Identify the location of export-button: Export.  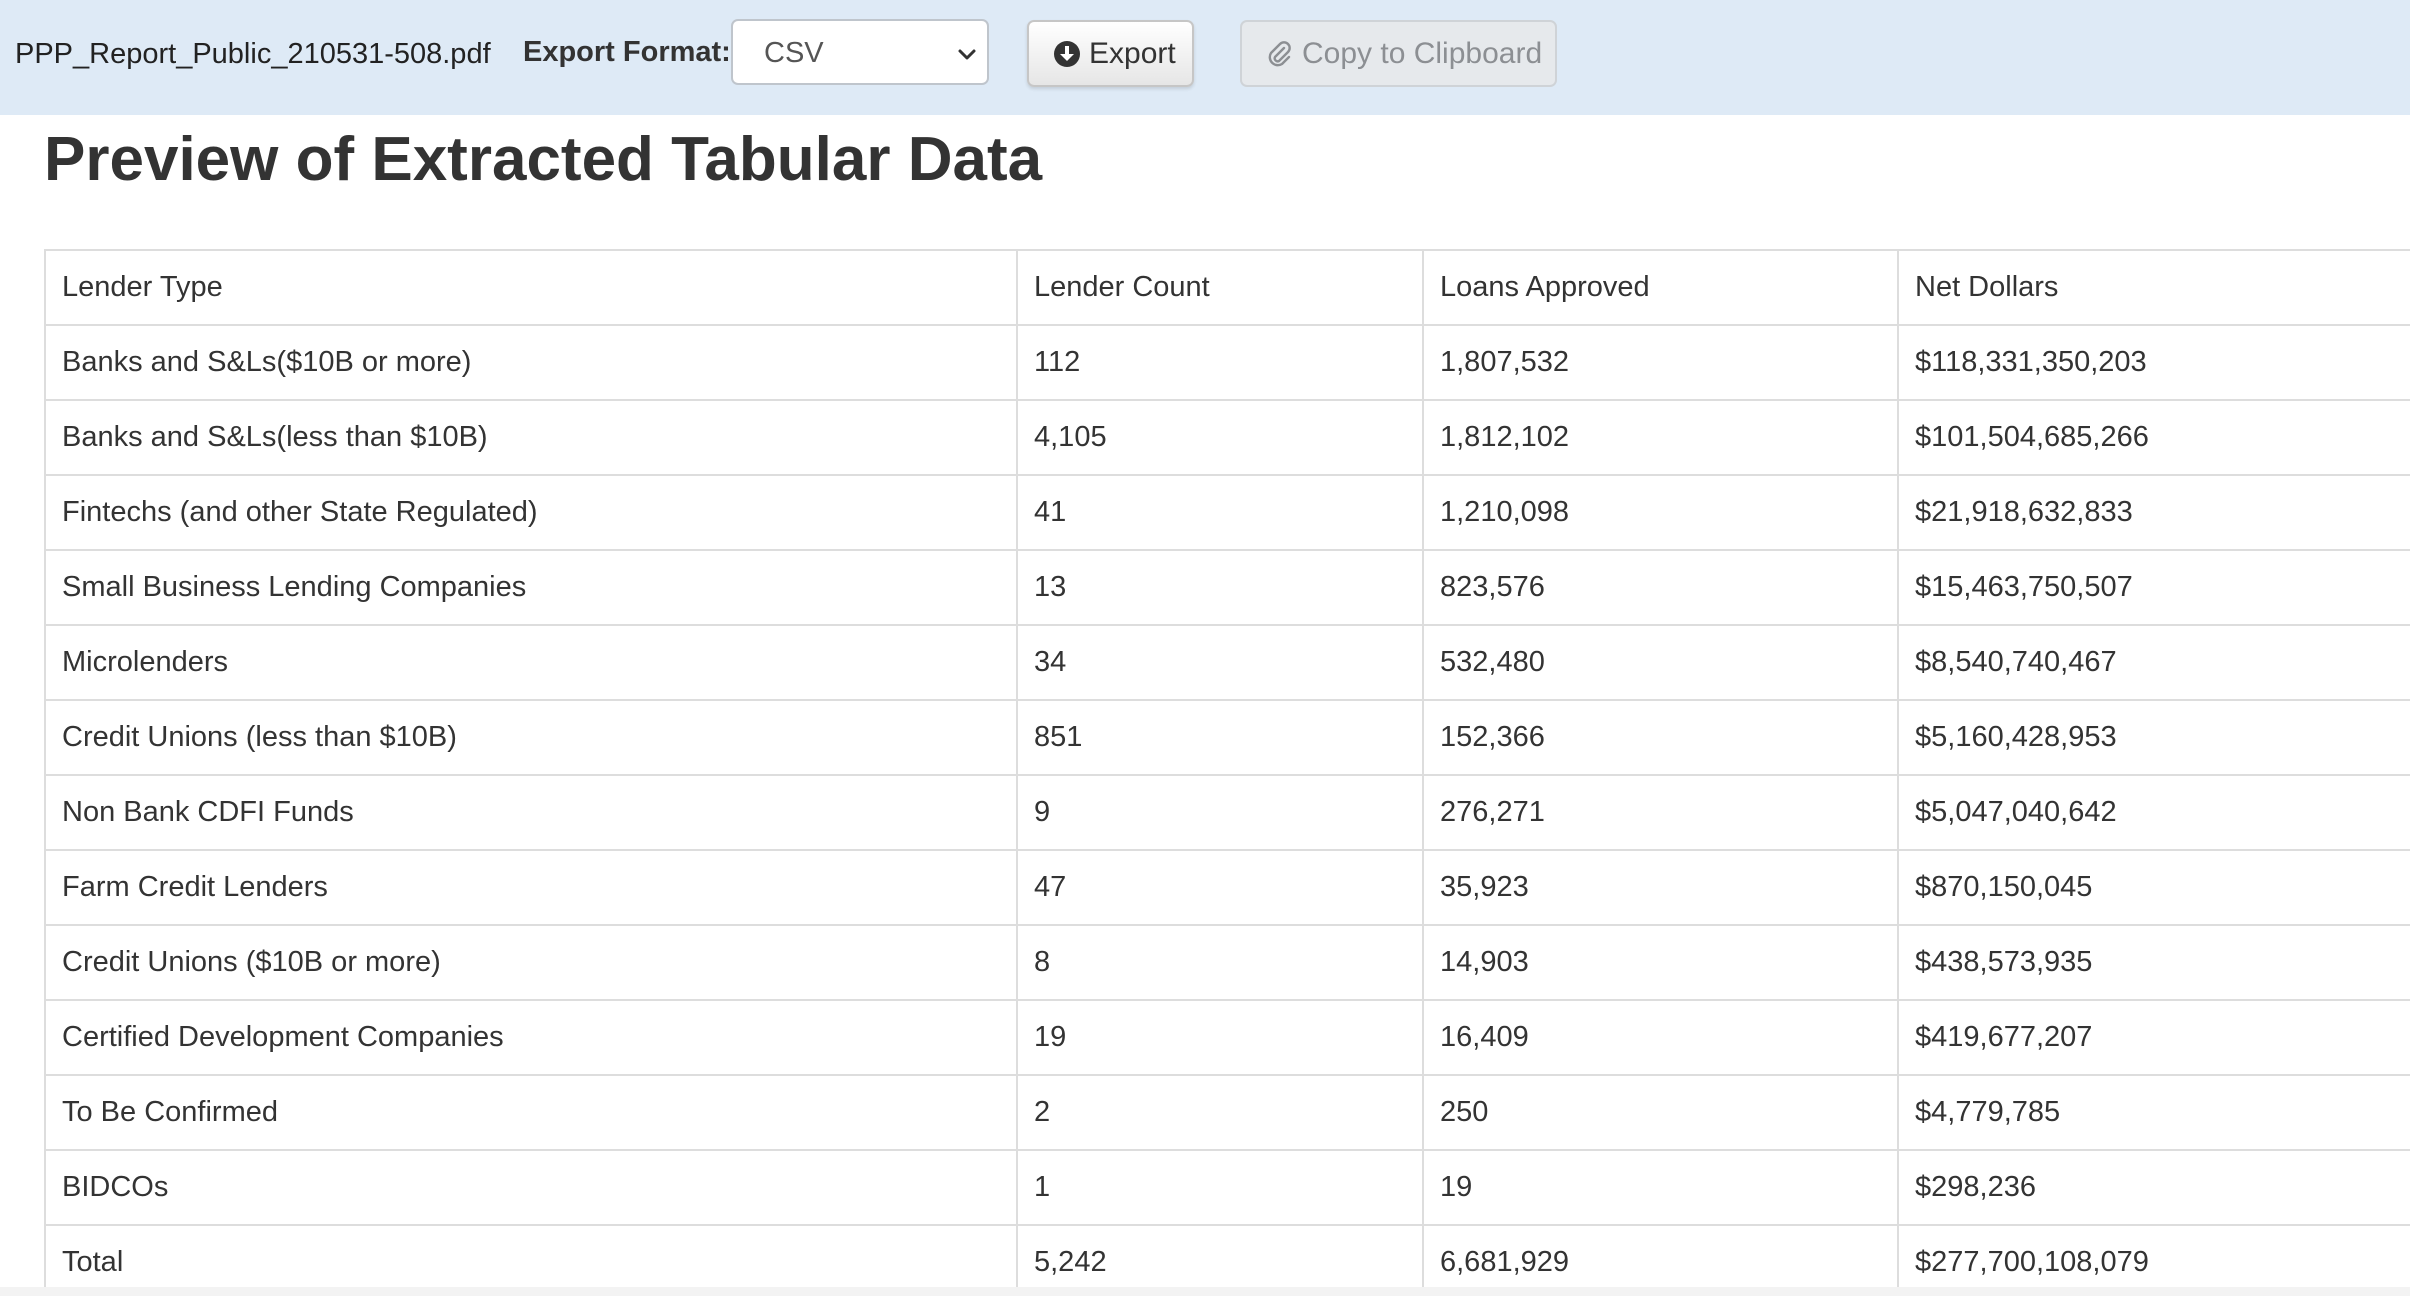
(1110, 53).